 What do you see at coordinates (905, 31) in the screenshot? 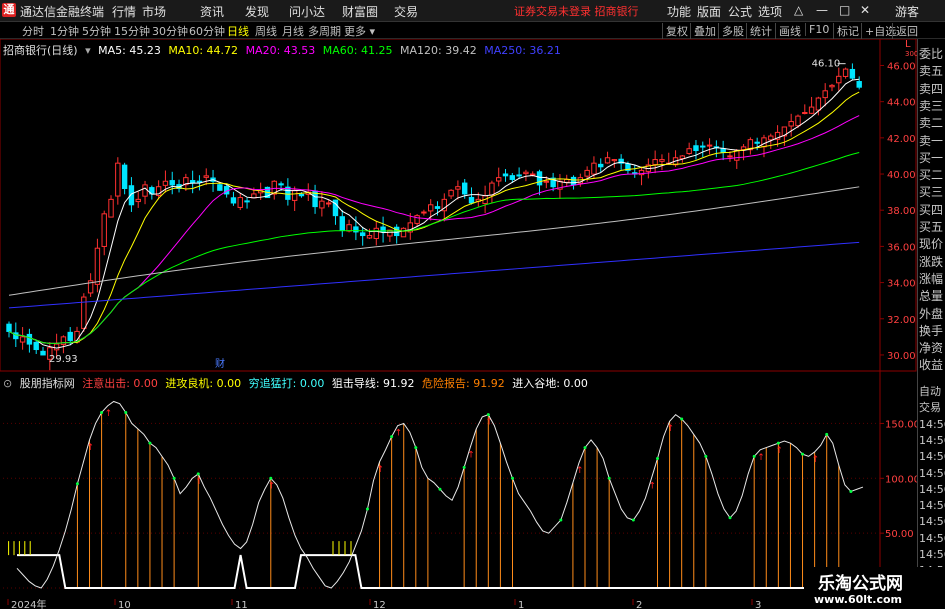
I see `tool-back: 返回` at bounding box center [905, 31].